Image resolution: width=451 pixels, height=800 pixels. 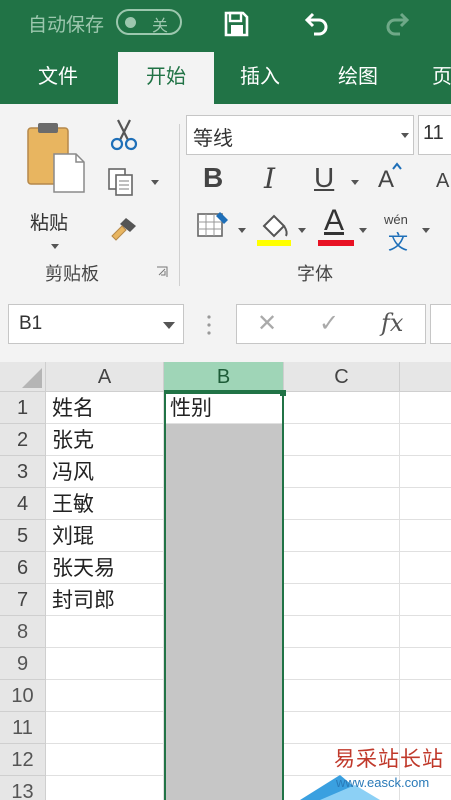 I want to click on tab-page-layout: 页, so click(x=441, y=76).